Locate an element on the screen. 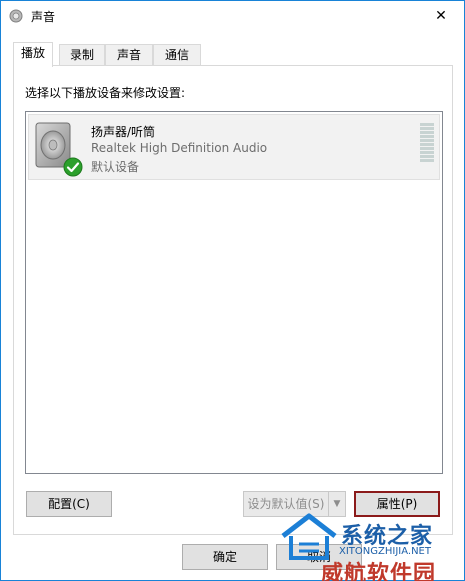  instruction-text: 选择以下播放设备来修改设置: is located at coordinates (105, 93).